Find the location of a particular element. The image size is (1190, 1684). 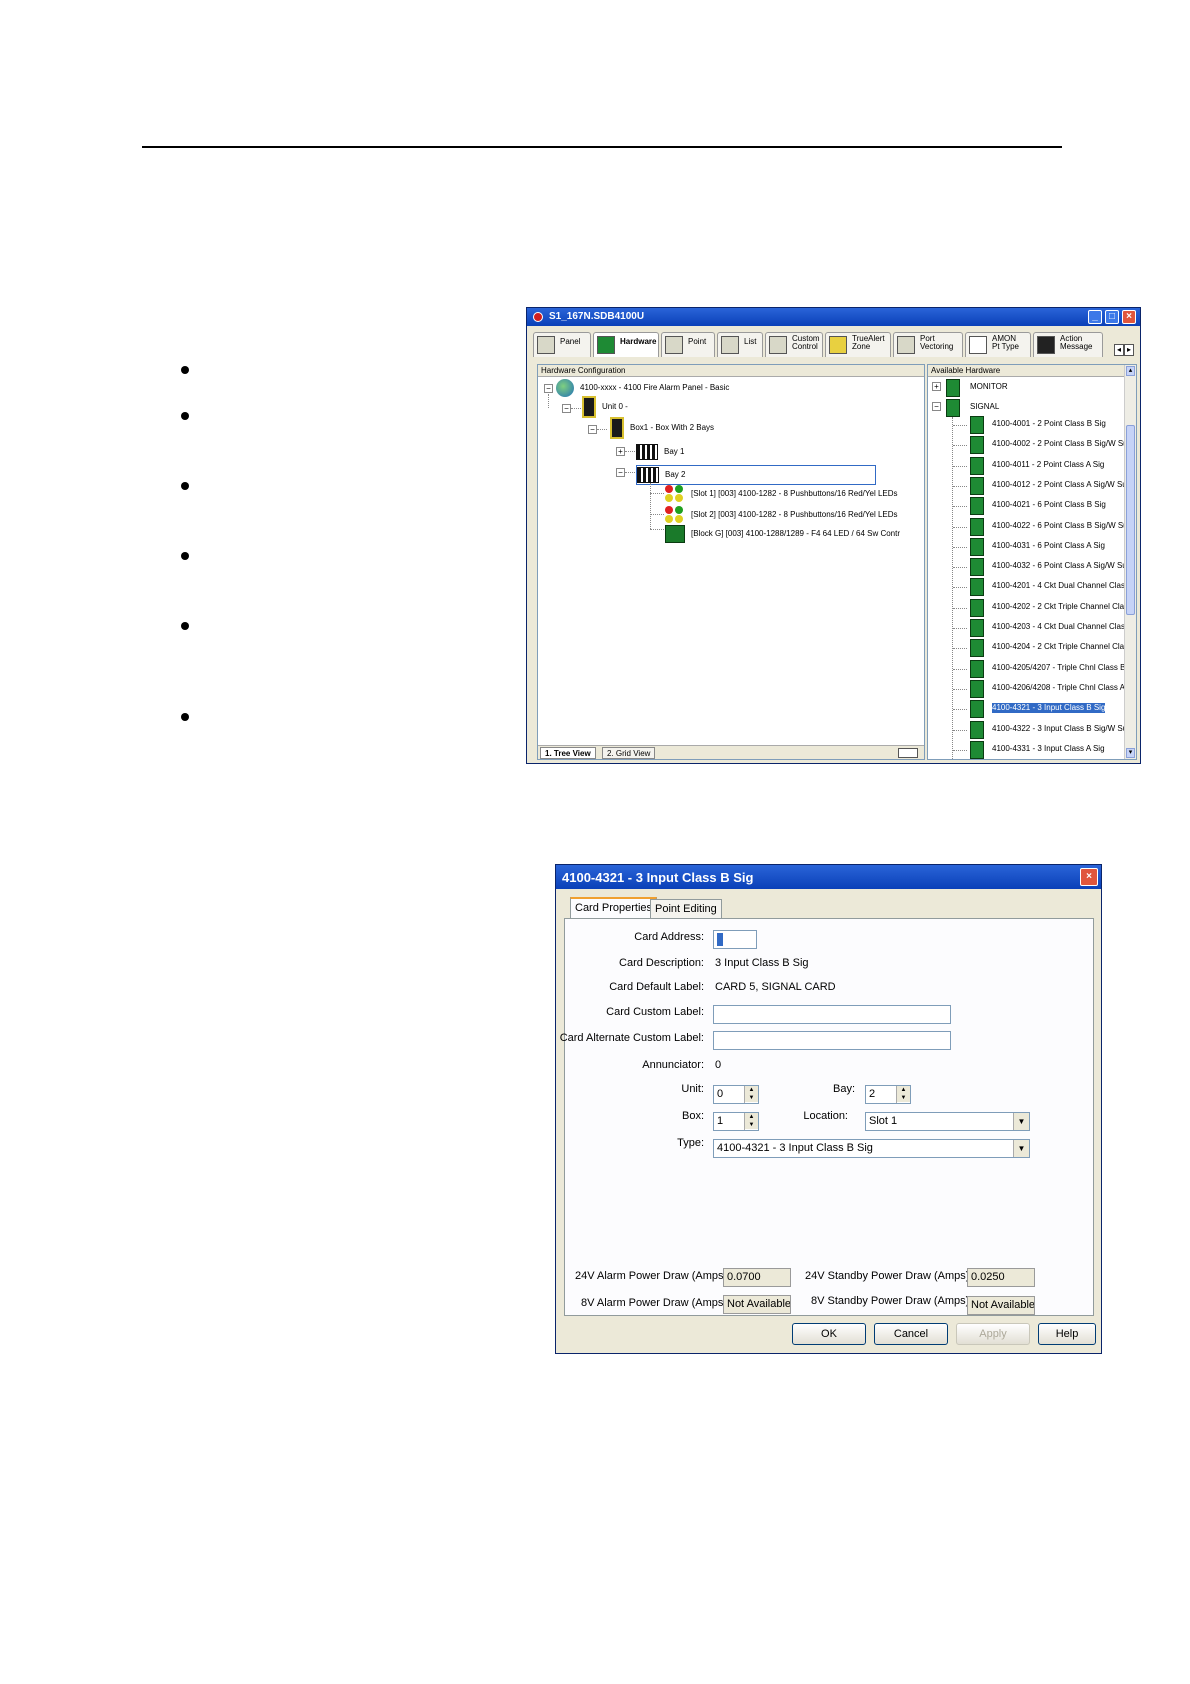

hardware-item: 4100-4204 - 2 Ckt Triple Channel Class A is located at coordinates (1064, 647).